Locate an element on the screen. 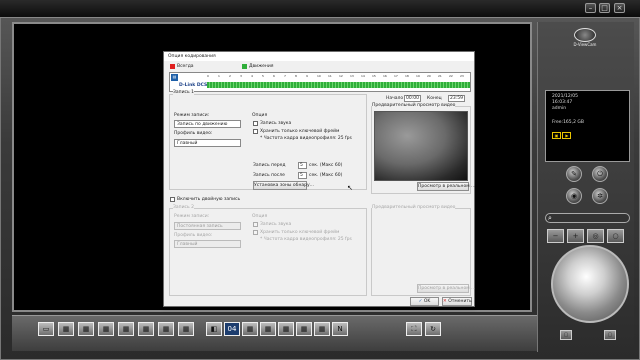  legend-motion-label: Движения is located at coordinates (261, 66).